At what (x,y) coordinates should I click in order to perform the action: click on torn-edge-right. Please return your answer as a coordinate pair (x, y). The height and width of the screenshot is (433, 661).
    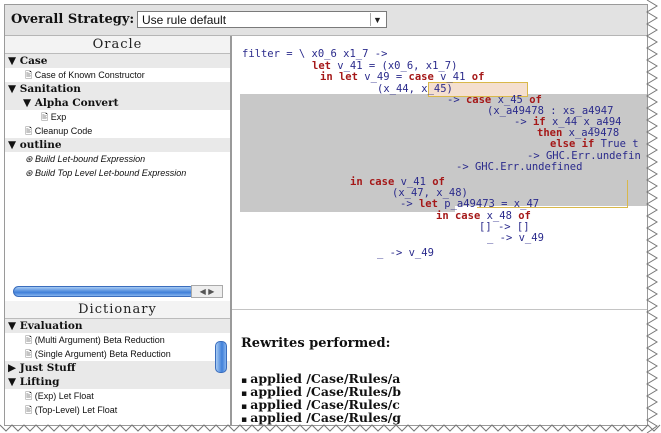
    Looking at the image, I should click on (652, 216).